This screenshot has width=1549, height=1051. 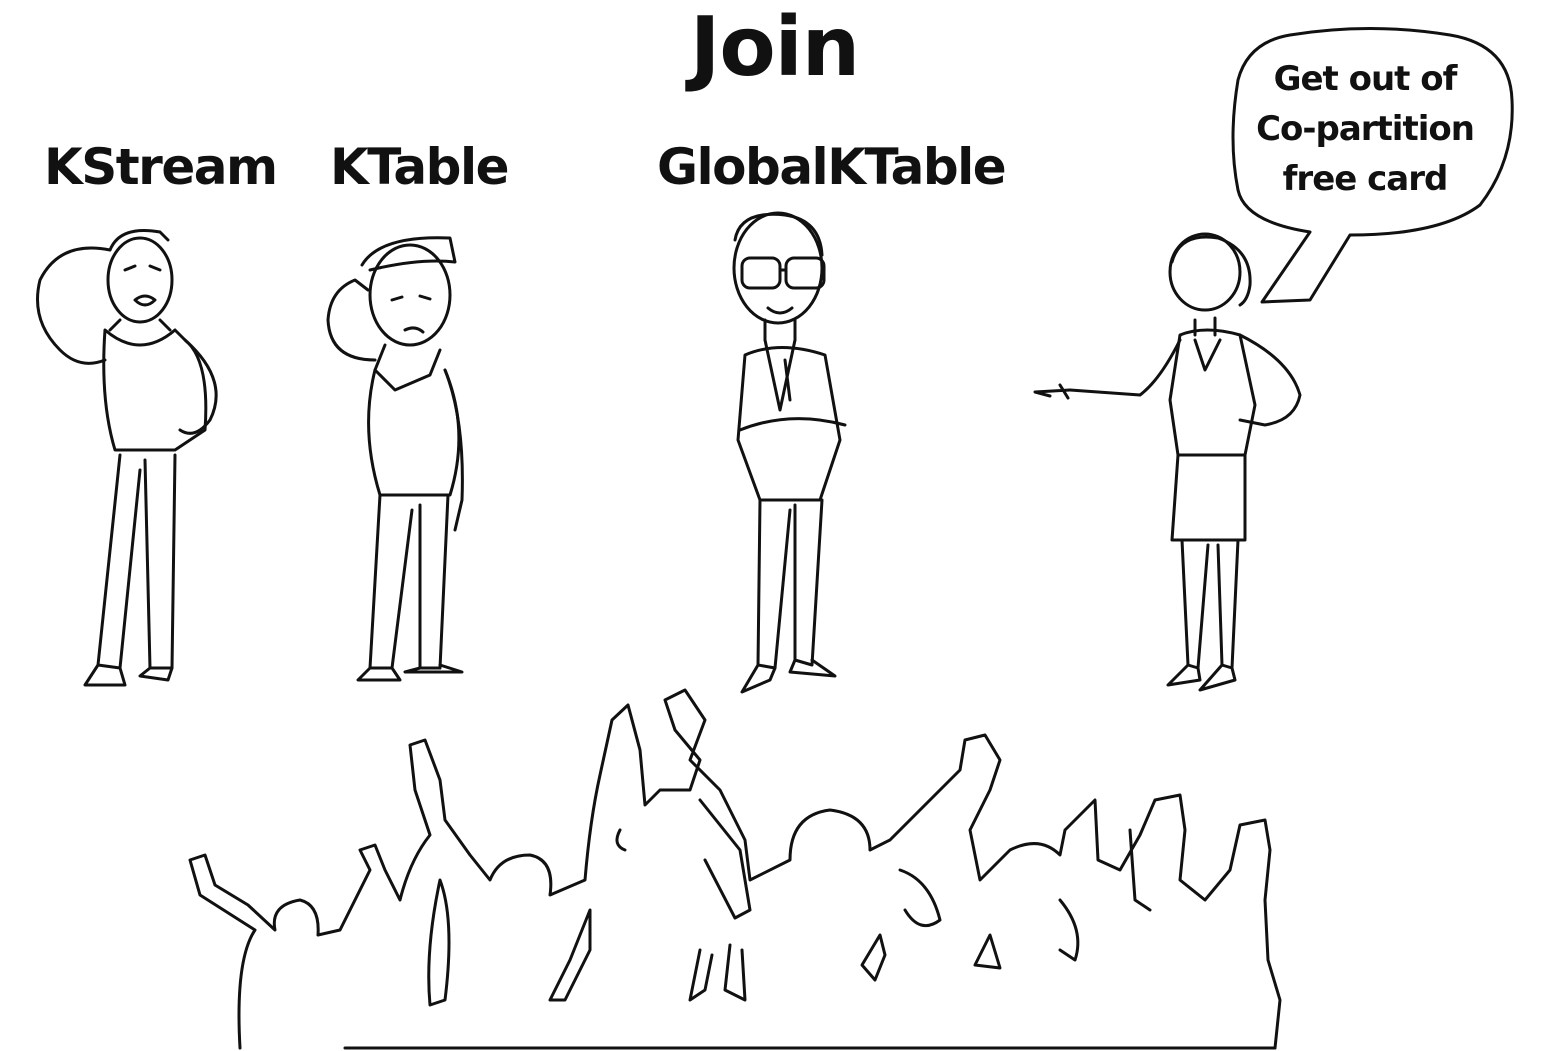 What do you see at coordinates (1365, 79) in the screenshot?
I see `speech-bubble-line: Get out of` at bounding box center [1365, 79].